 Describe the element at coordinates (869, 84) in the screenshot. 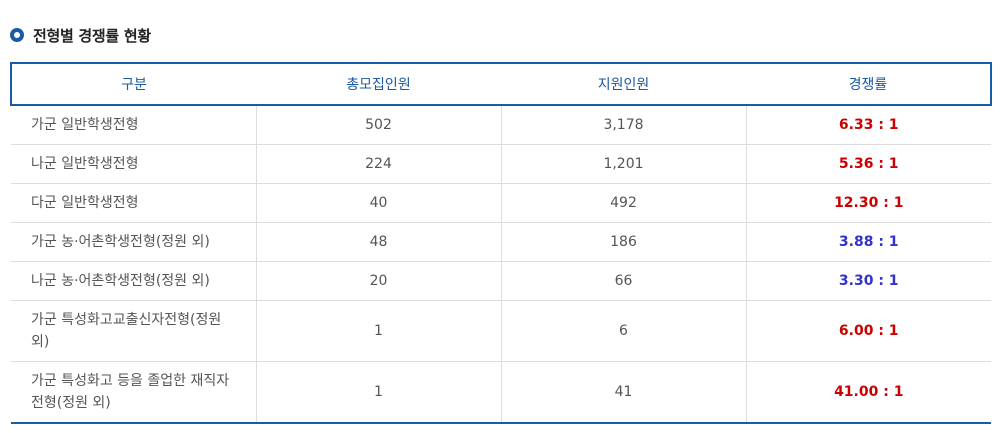

I see `header-ratio: 경쟁률` at that location.